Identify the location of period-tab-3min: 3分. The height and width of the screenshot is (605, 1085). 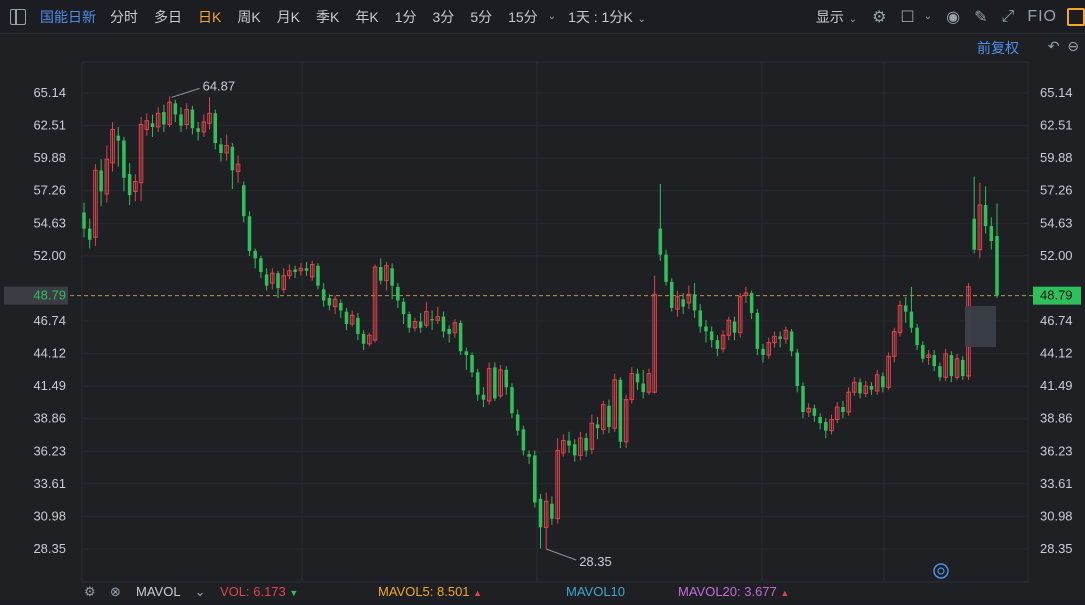
(444, 17).